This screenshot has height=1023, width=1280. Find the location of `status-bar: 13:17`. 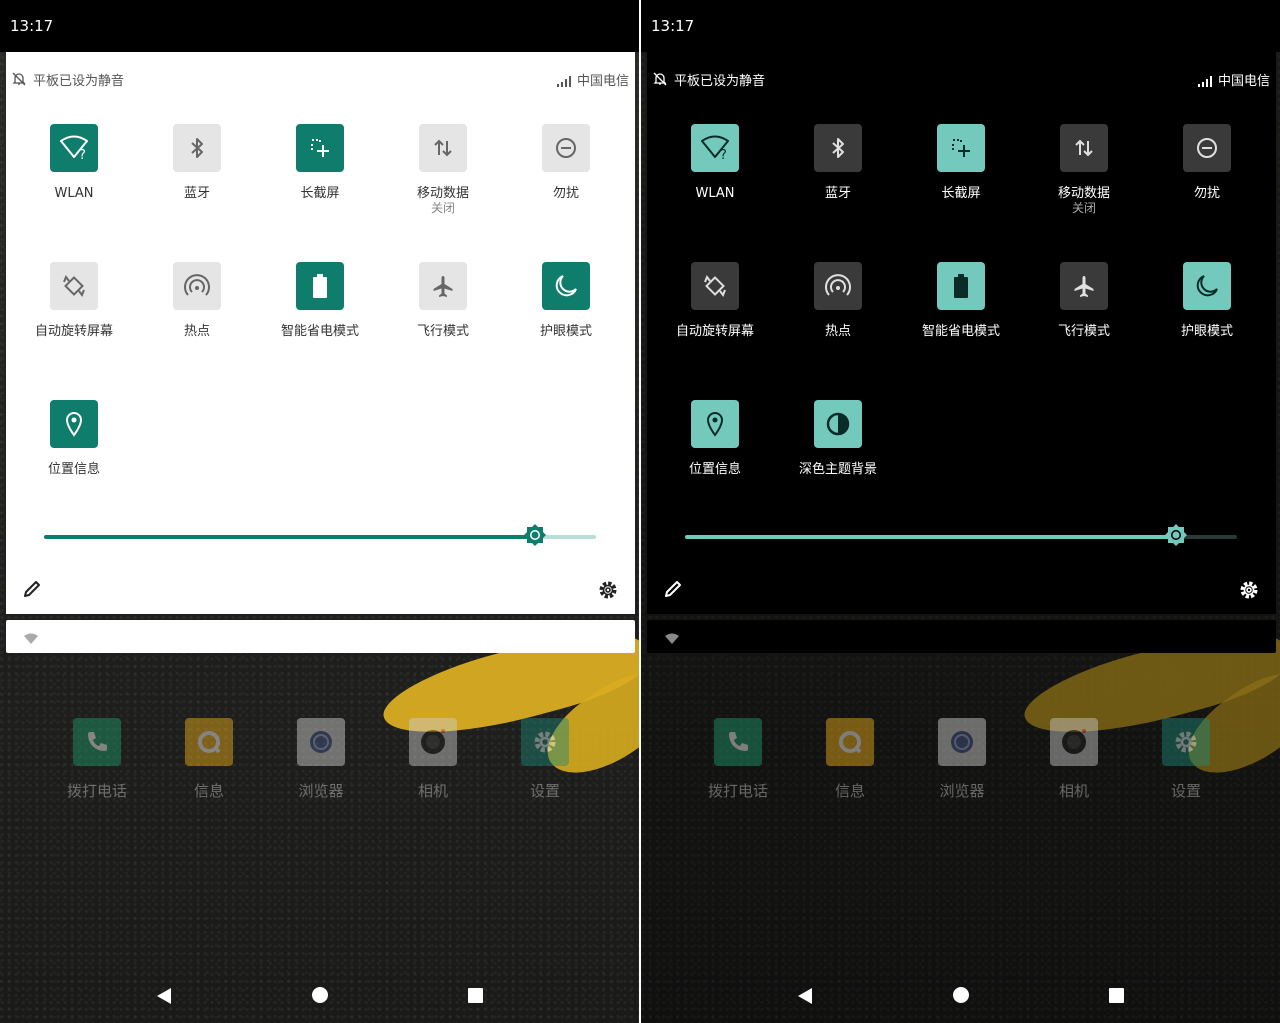

status-bar: 13:17 is located at coordinates (319, 26).